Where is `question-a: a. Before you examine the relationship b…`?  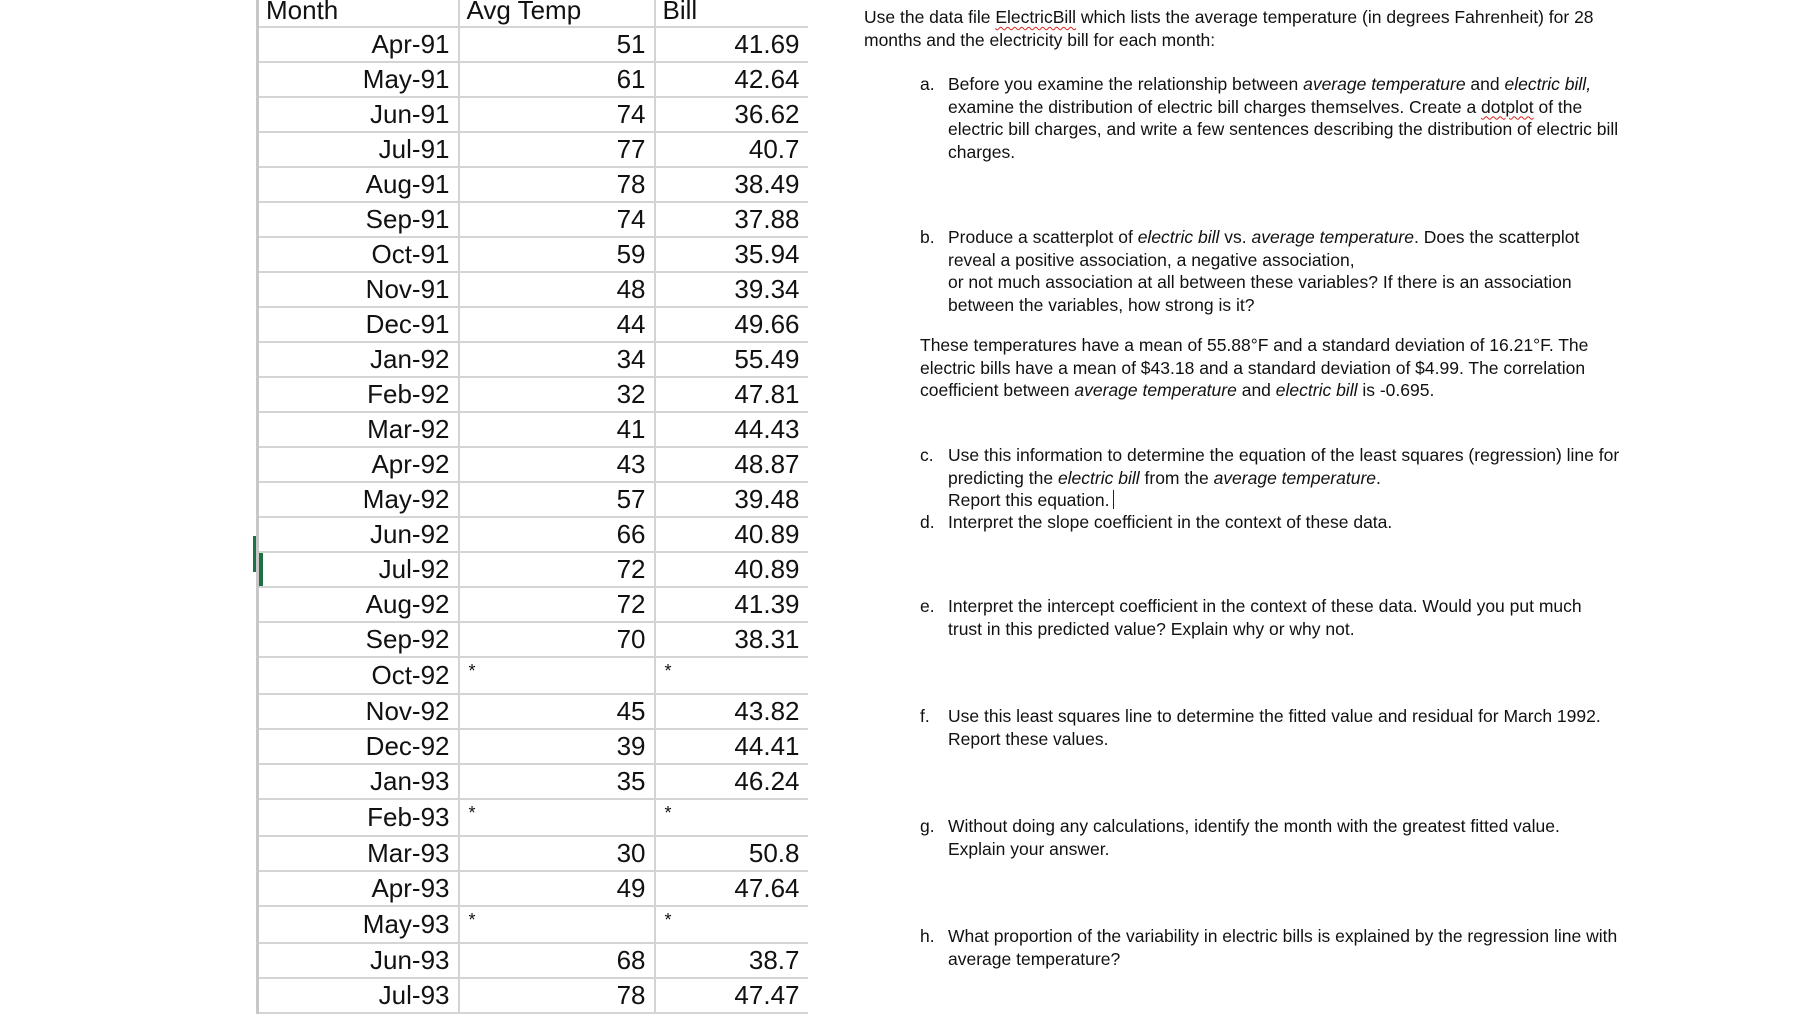
question-a: a. Before you examine the relationship b… is located at coordinates (1270, 118).